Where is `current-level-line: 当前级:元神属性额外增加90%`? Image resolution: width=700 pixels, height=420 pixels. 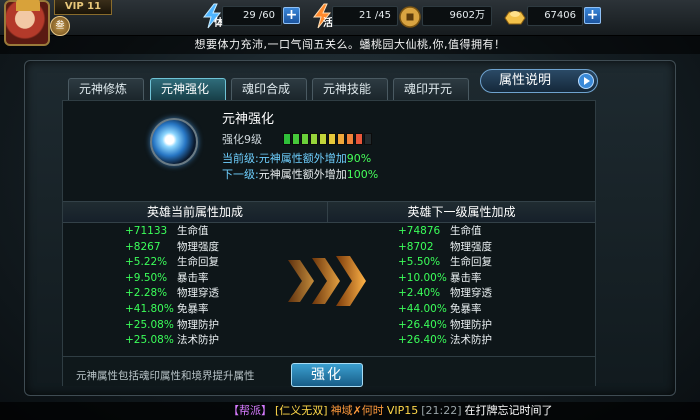
current-level-line: 当前级:元神属性额外增加90% is located at coordinates (296, 158).